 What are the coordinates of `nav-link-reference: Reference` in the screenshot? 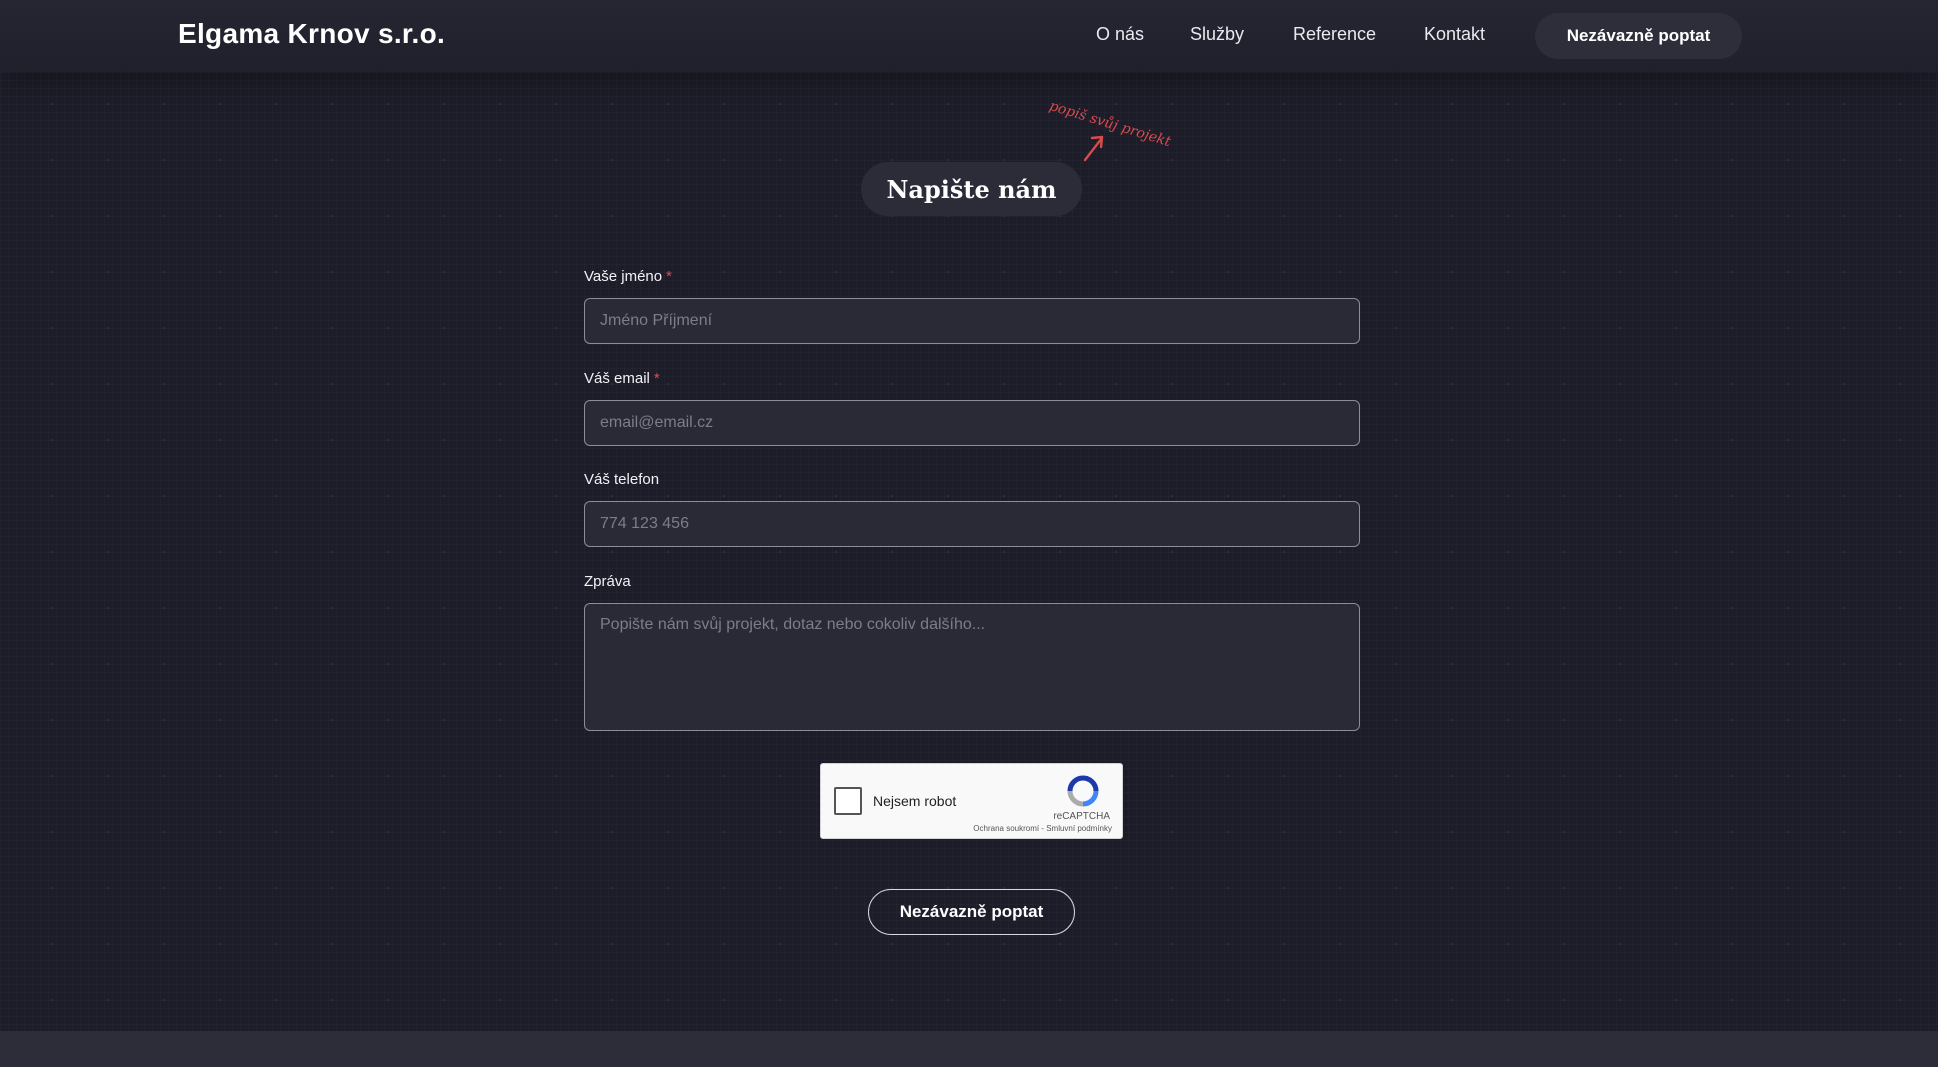 It's located at (1334, 34).